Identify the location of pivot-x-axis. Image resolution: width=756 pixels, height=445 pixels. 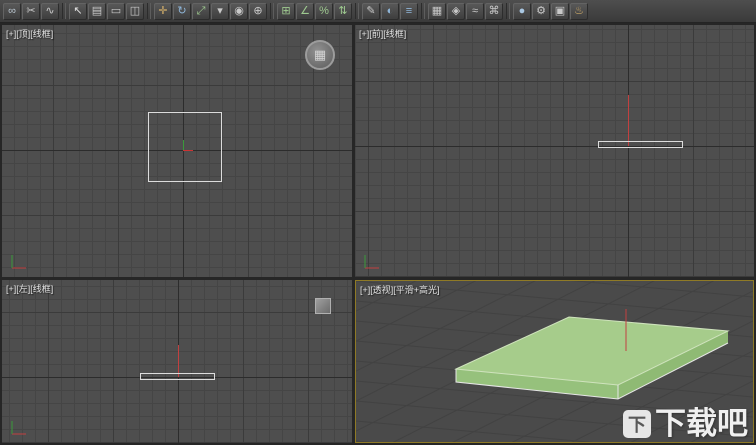
(188, 150).